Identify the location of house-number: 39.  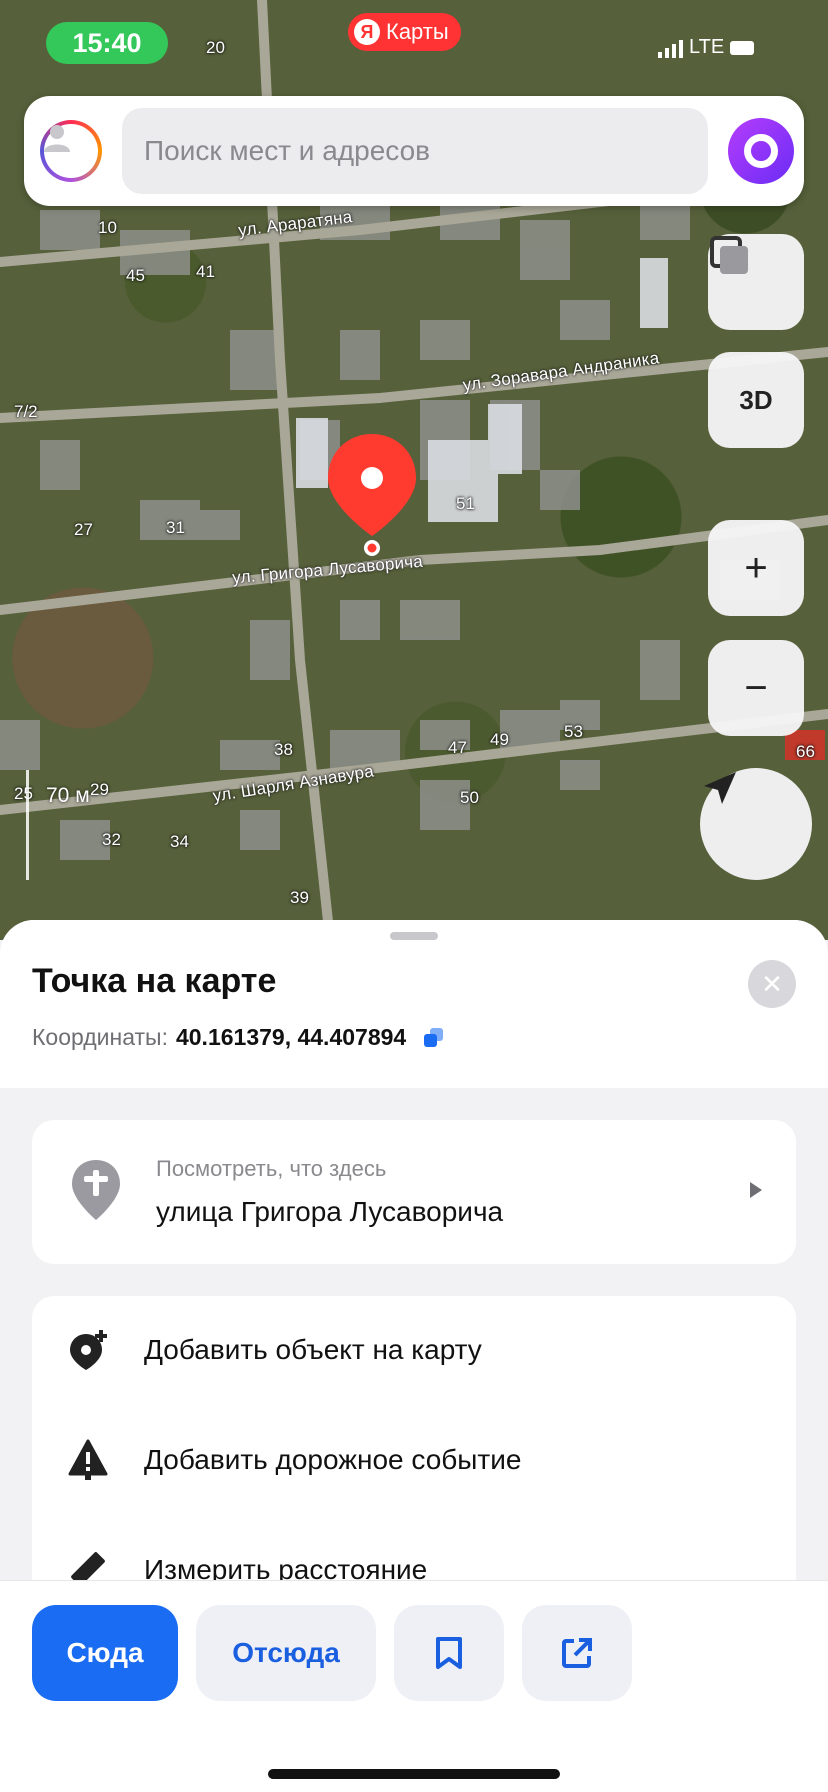
(299, 897).